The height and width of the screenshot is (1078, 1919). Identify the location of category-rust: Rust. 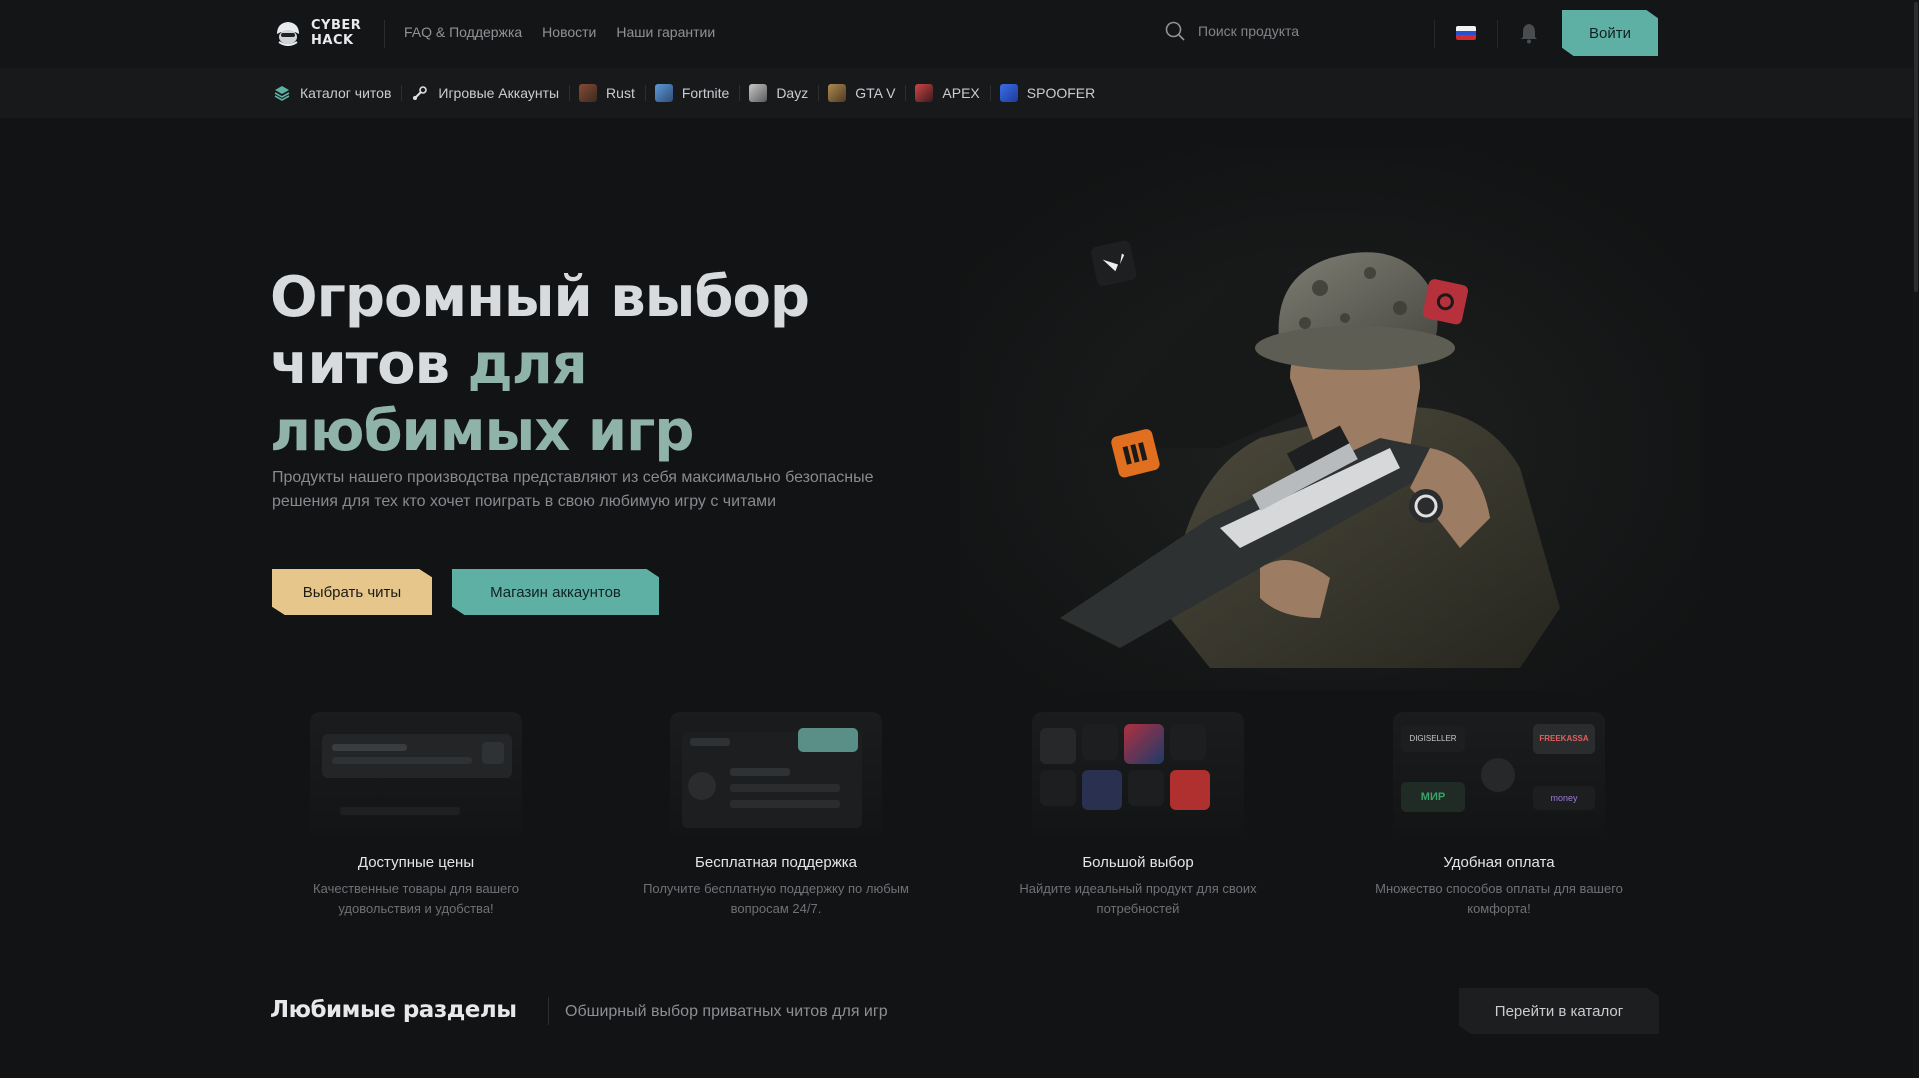
(607, 93).